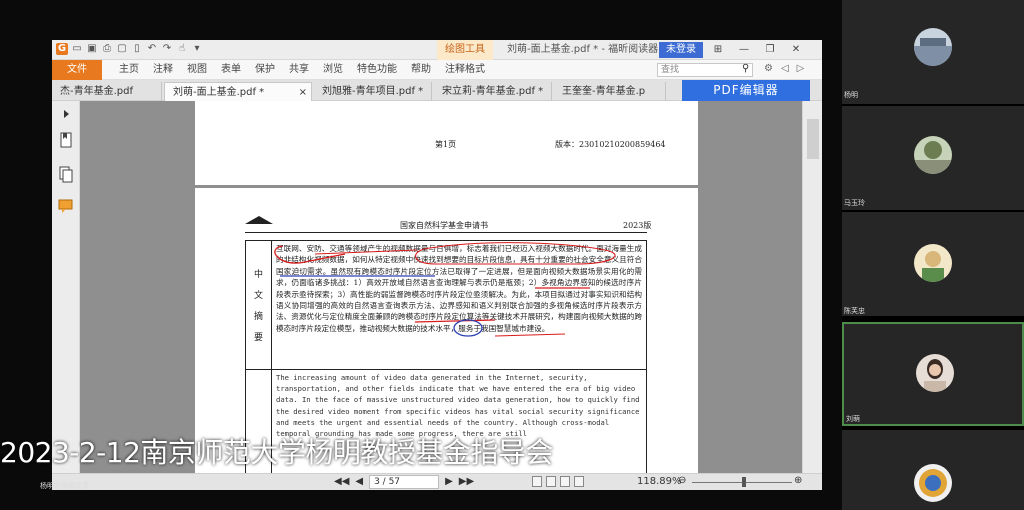  Describe the element at coordinates (259, 296) in the screenshot. I see `label-char: 文` at that location.